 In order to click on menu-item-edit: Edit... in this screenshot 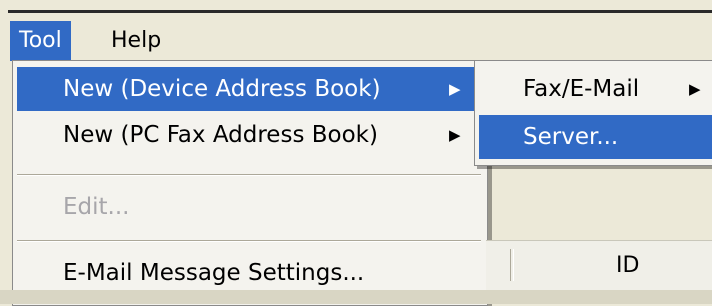, I will do `click(249, 207)`.